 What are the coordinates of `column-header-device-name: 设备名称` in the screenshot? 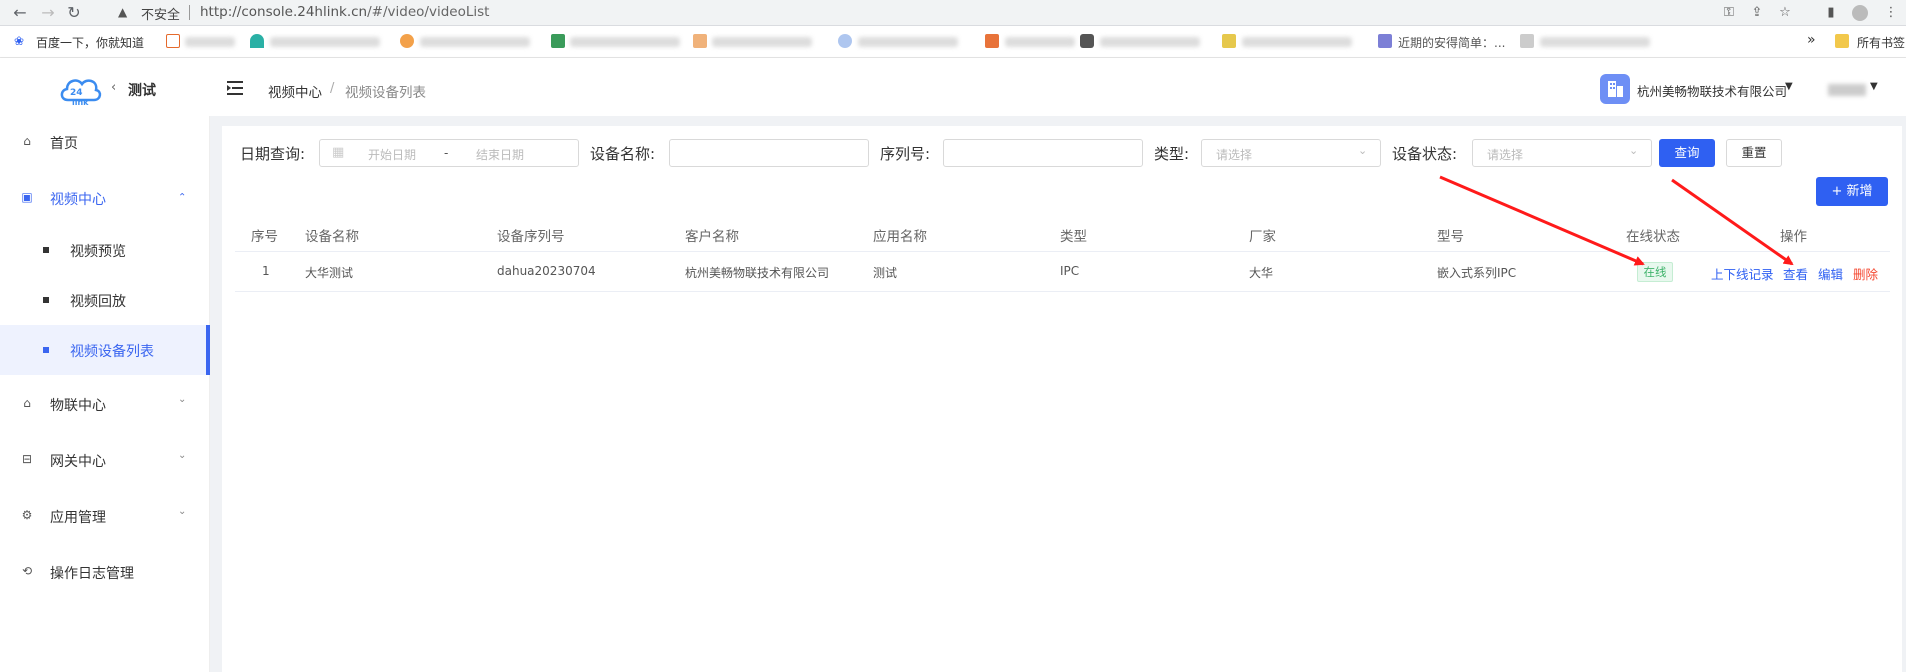 It's located at (332, 237).